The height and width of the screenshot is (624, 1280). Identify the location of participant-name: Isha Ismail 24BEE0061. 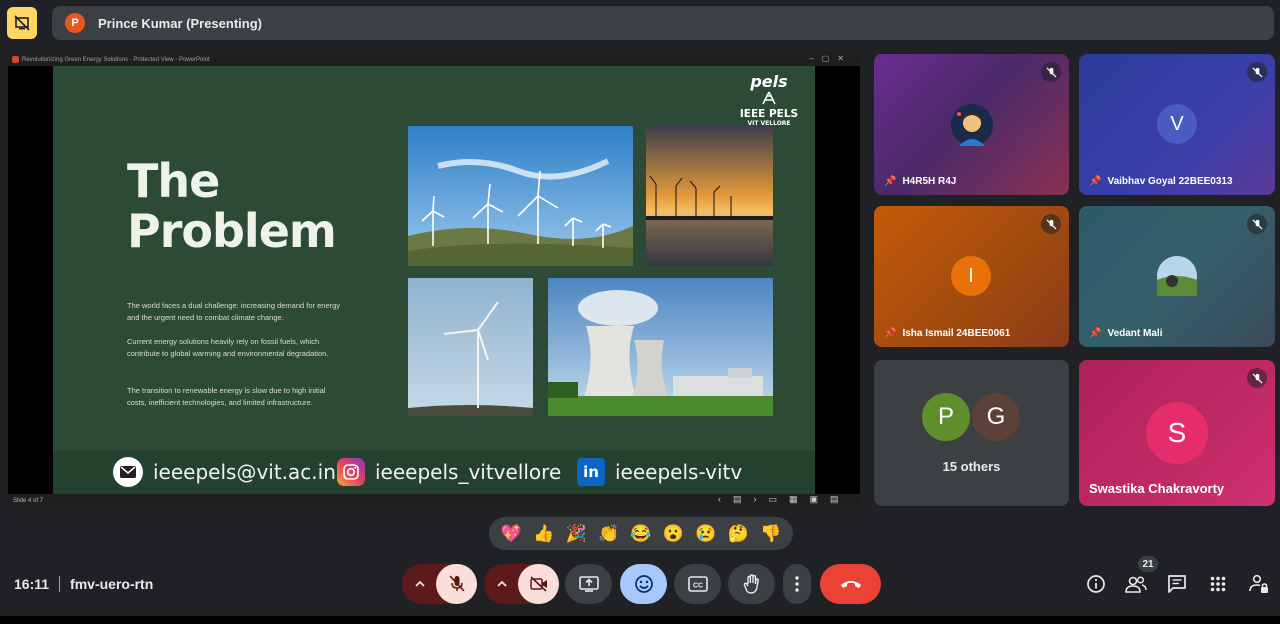
(956, 333).